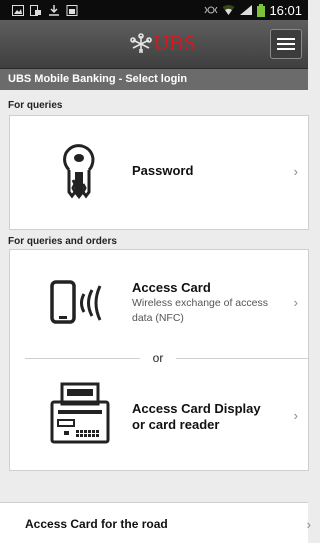 This screenshot has height=543, width=320. Describe the element at coordinates (18, 10) in the screenshot. I see `gallery-icon` at that location.